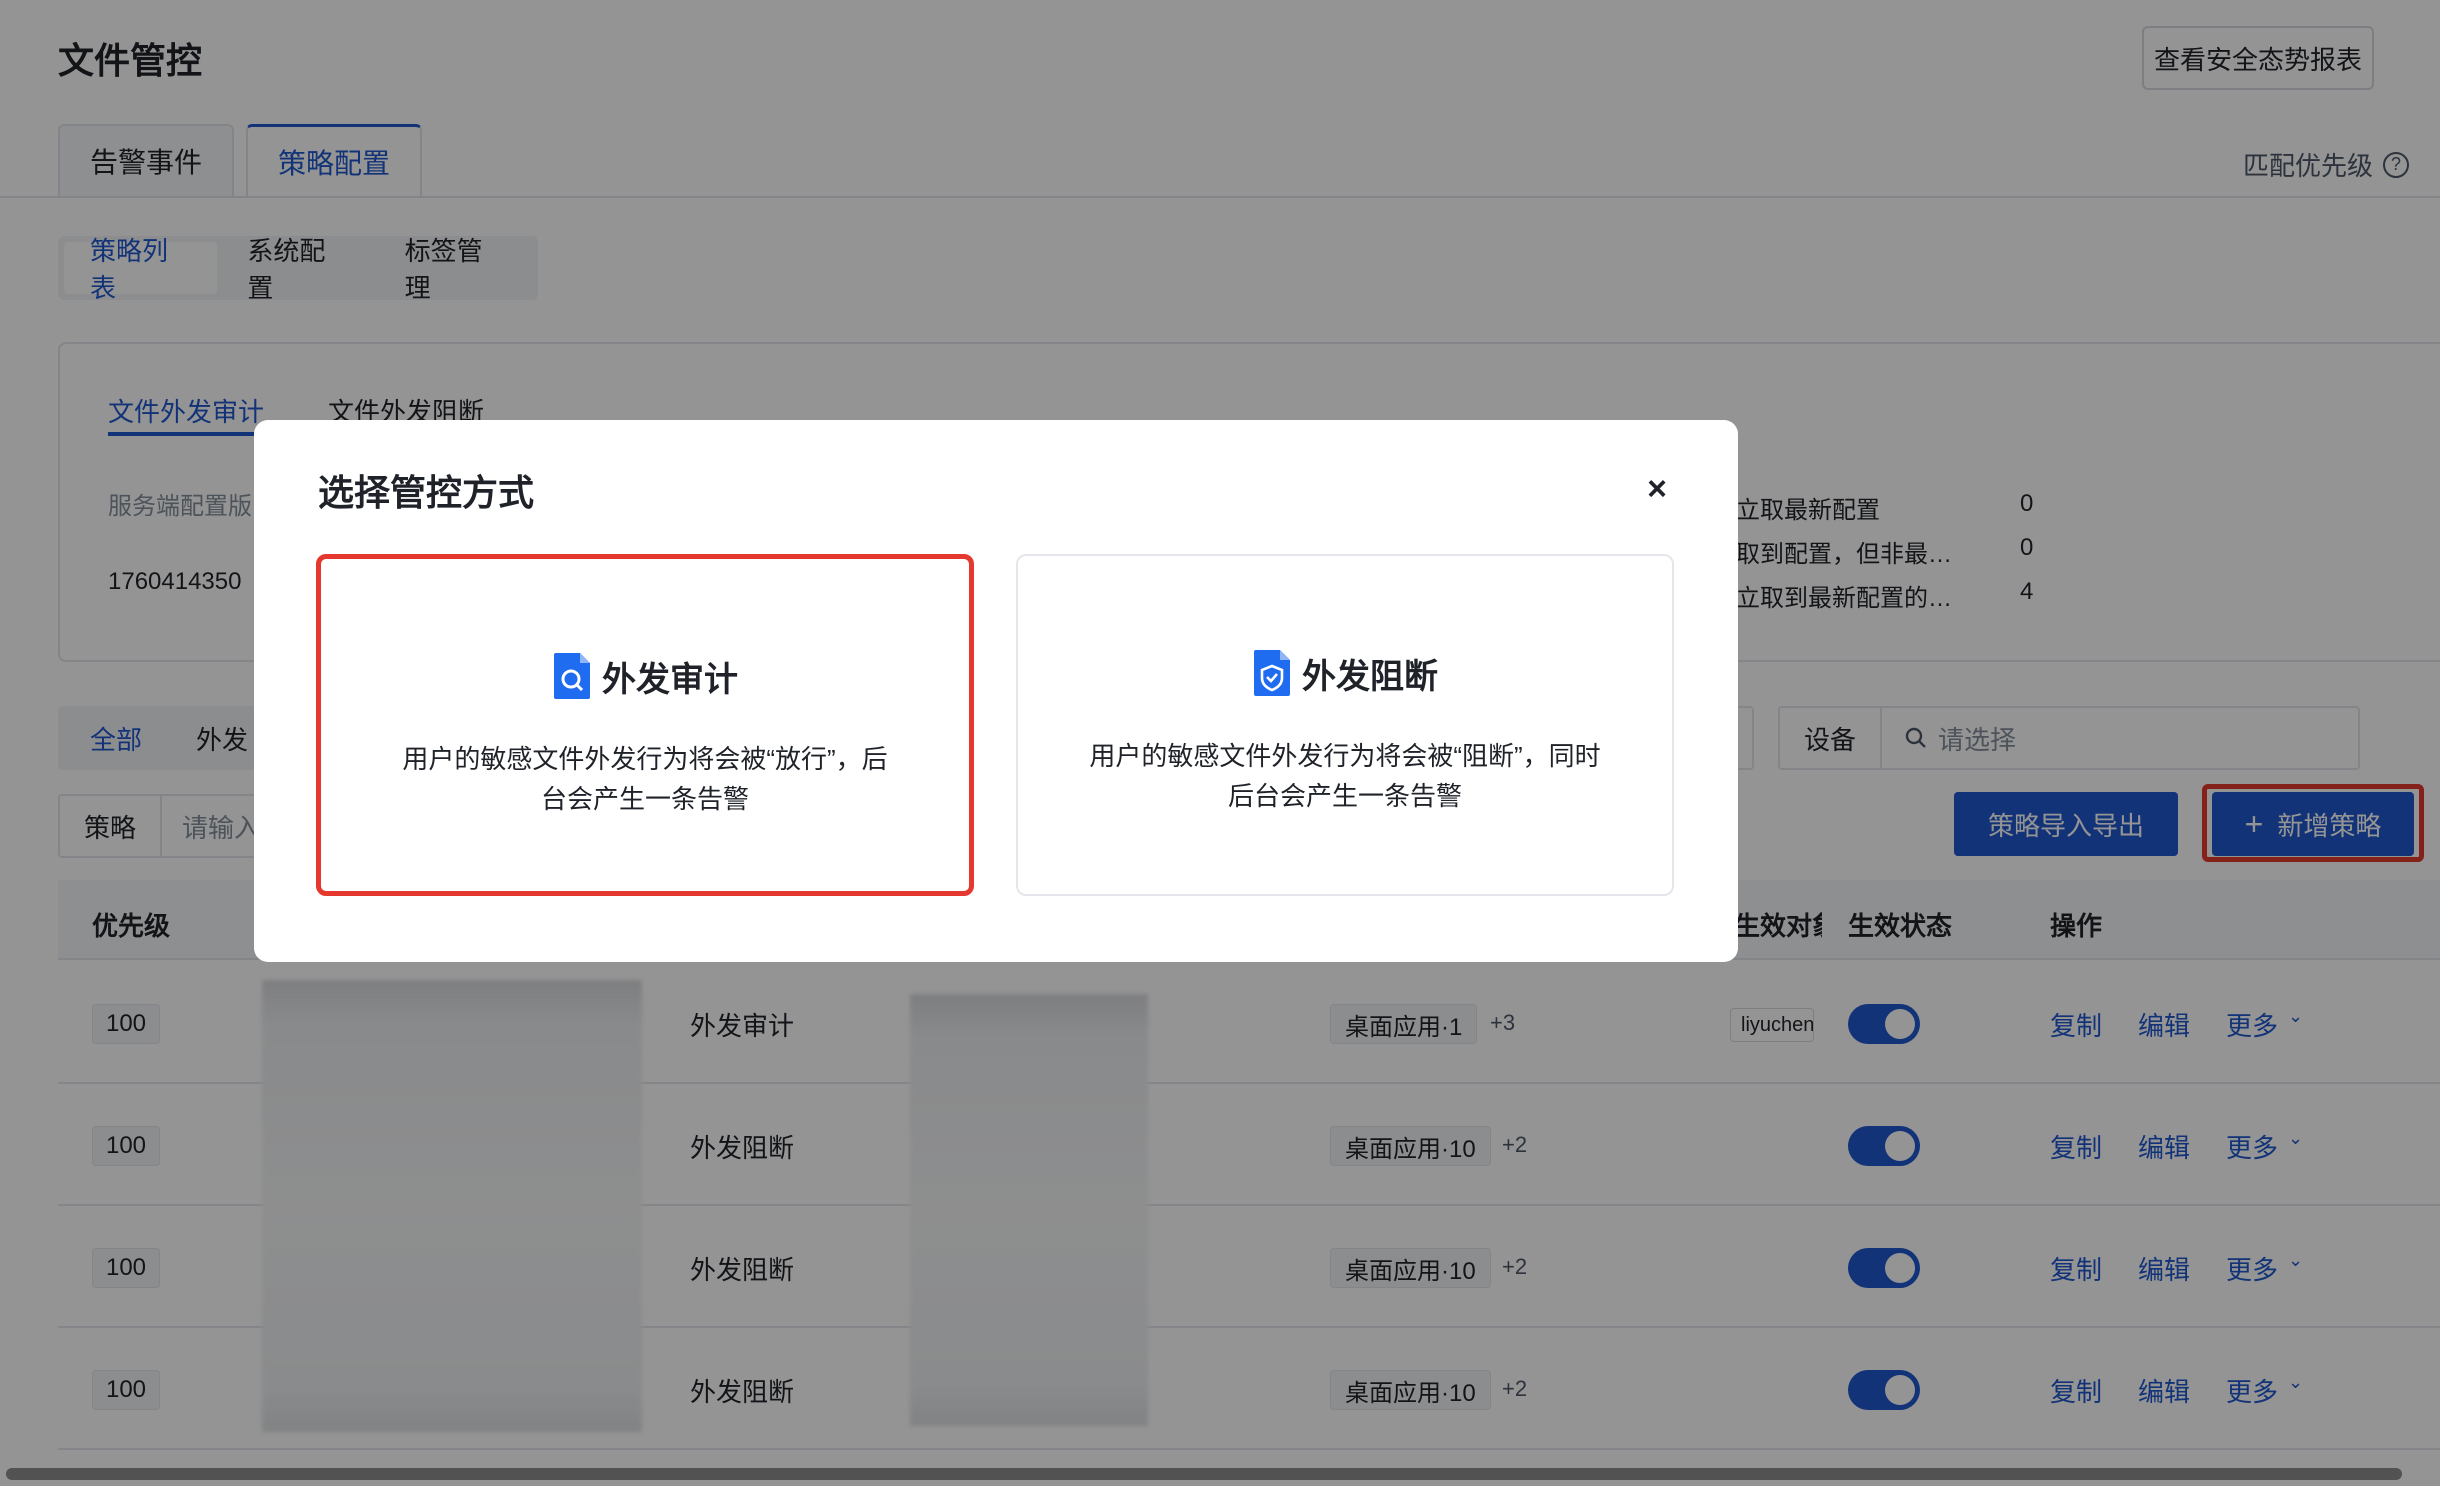 This screenshot has height=1486, width=2440. I want to click on option-description: 用户的敏感文件外发行为将会被“阻断”，同时后台会产生一条告警, so click(1345, 776).